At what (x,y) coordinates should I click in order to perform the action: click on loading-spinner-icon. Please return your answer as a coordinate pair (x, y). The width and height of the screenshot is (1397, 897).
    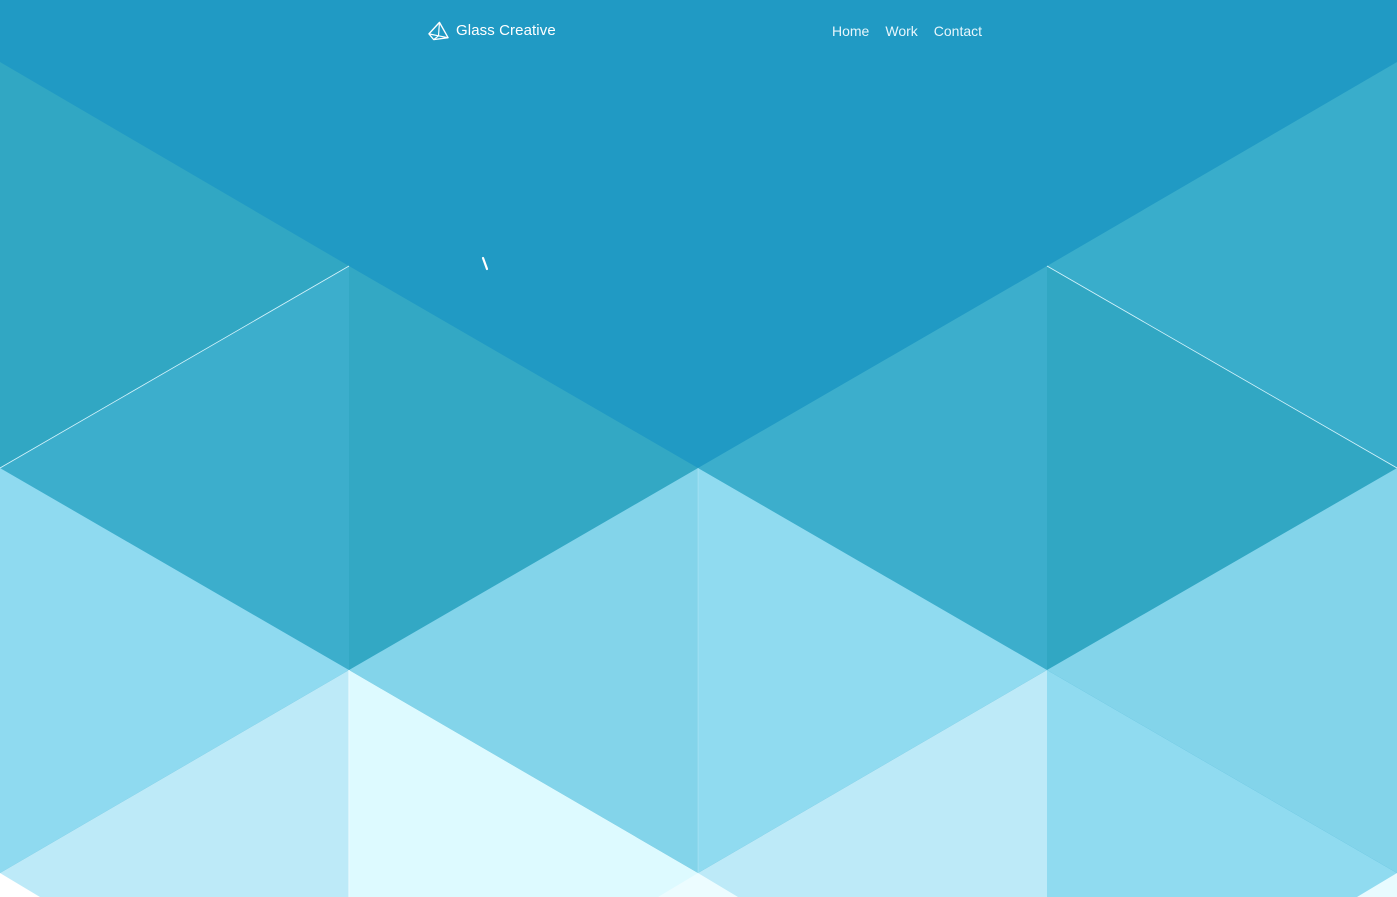
    Looking at the image, I should click on (485, 264).